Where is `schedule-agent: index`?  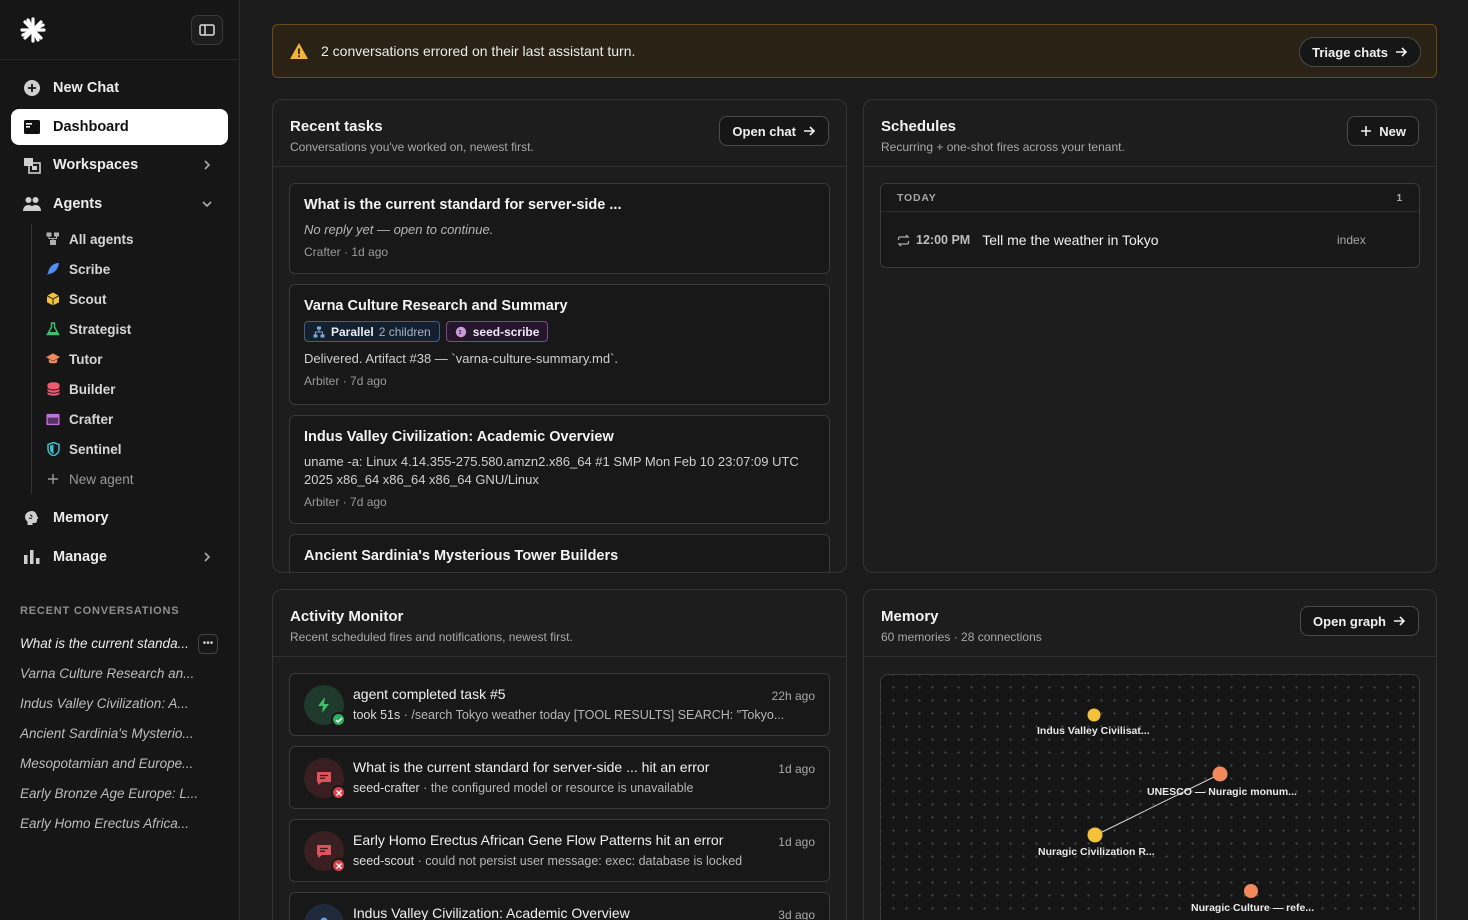 schedule-agent: index is located at coordinates (1351, 240).